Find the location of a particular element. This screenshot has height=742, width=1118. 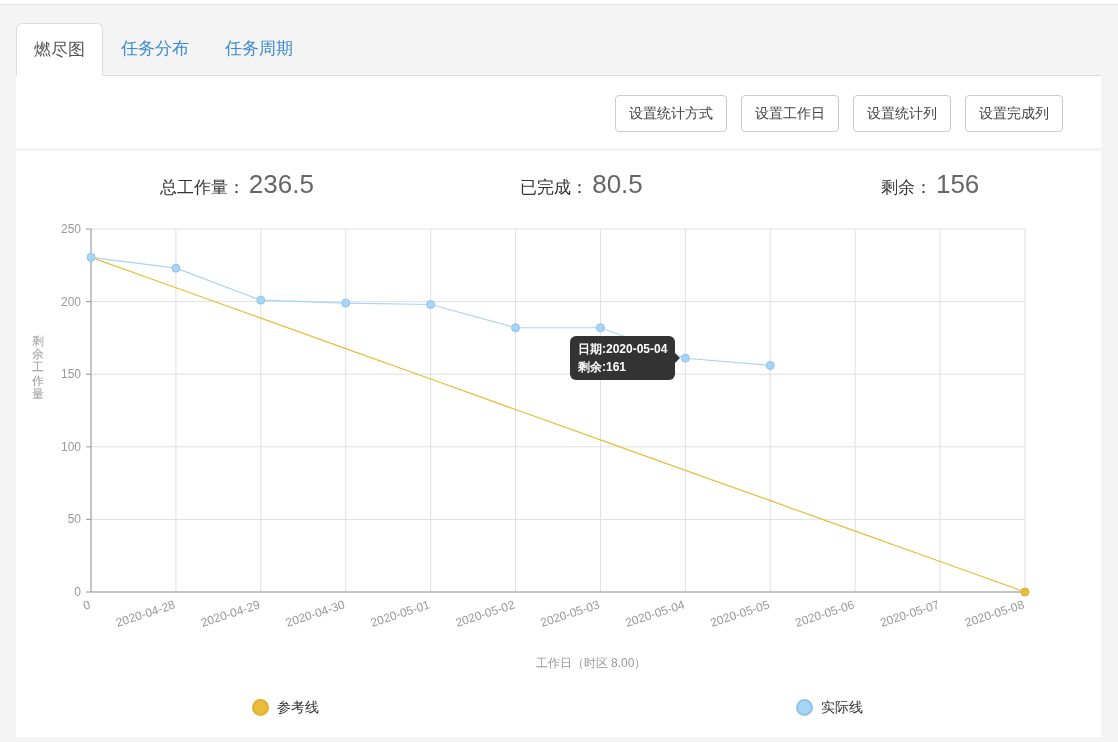

x-axis-title: 工作日（时区 8.00） is located at coordinates (591, 663).